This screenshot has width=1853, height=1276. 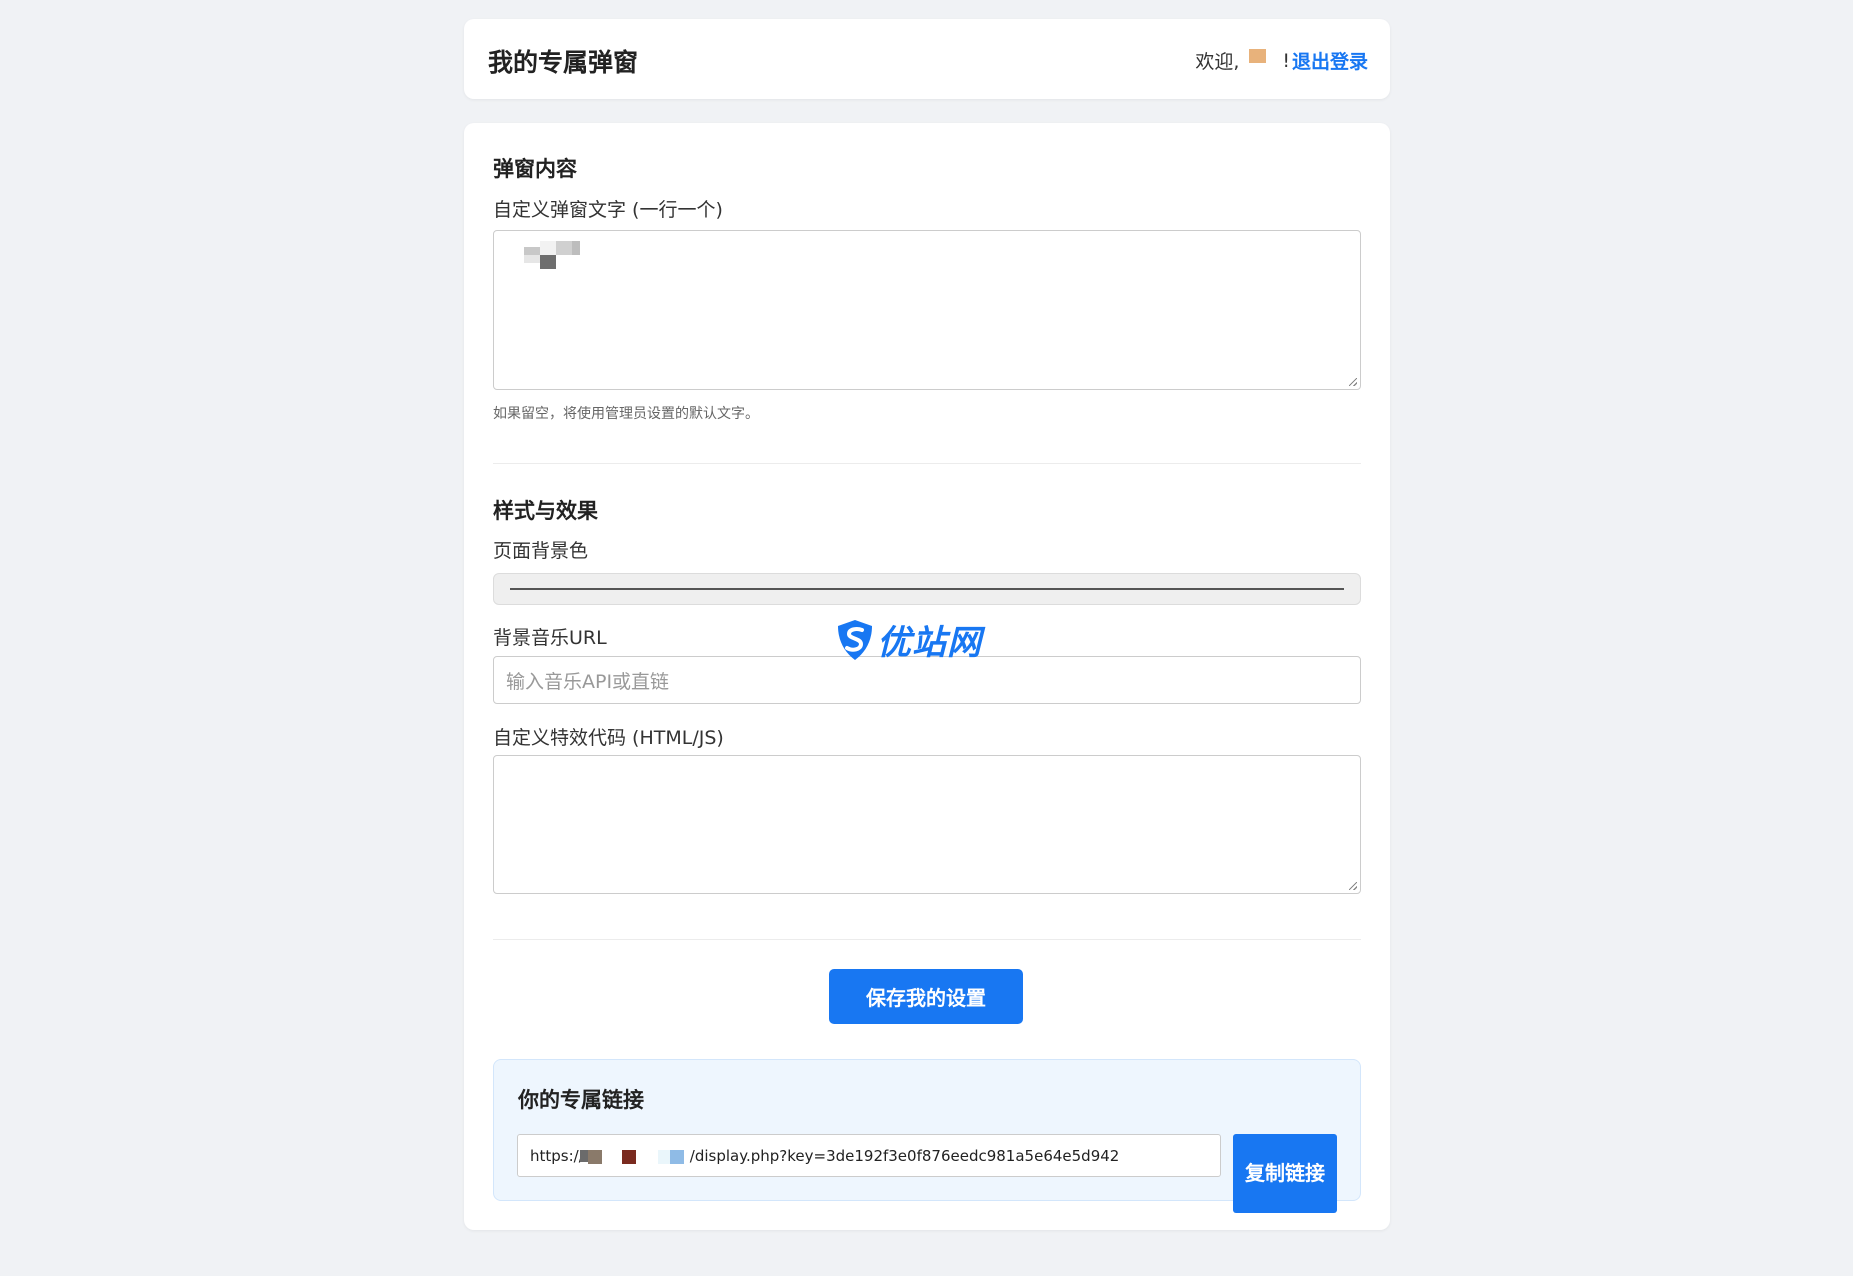 I want to click on color-swatch, so click(x=927, y=589).